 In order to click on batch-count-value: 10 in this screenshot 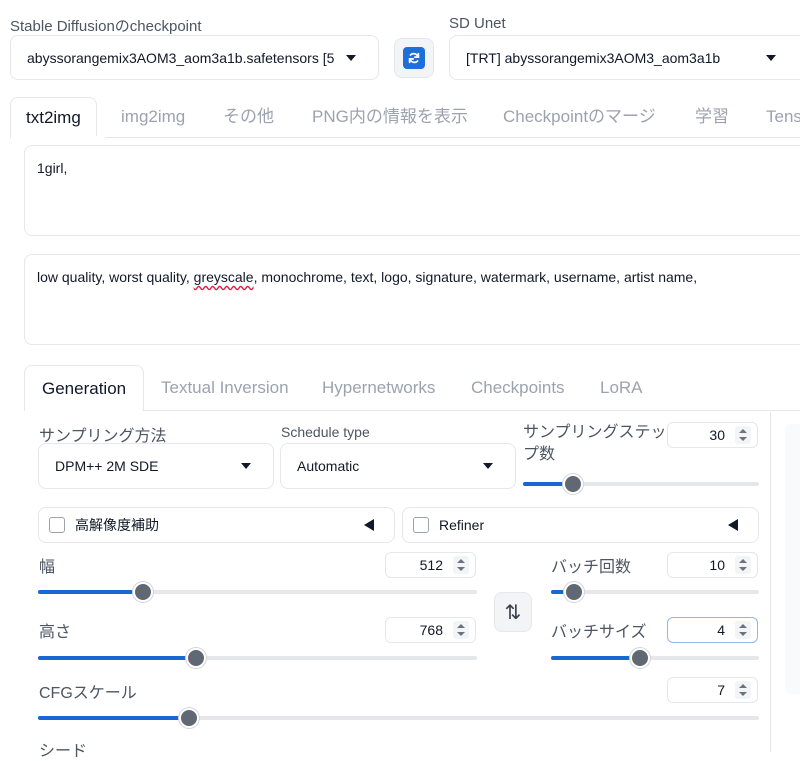, I will do `click(717, 565)`.